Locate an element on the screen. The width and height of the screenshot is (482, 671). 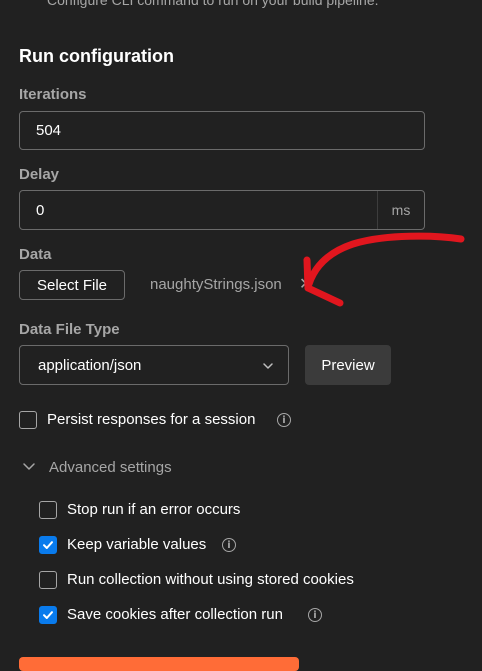
delay-unit: ms is located at coordinates (400, 210).